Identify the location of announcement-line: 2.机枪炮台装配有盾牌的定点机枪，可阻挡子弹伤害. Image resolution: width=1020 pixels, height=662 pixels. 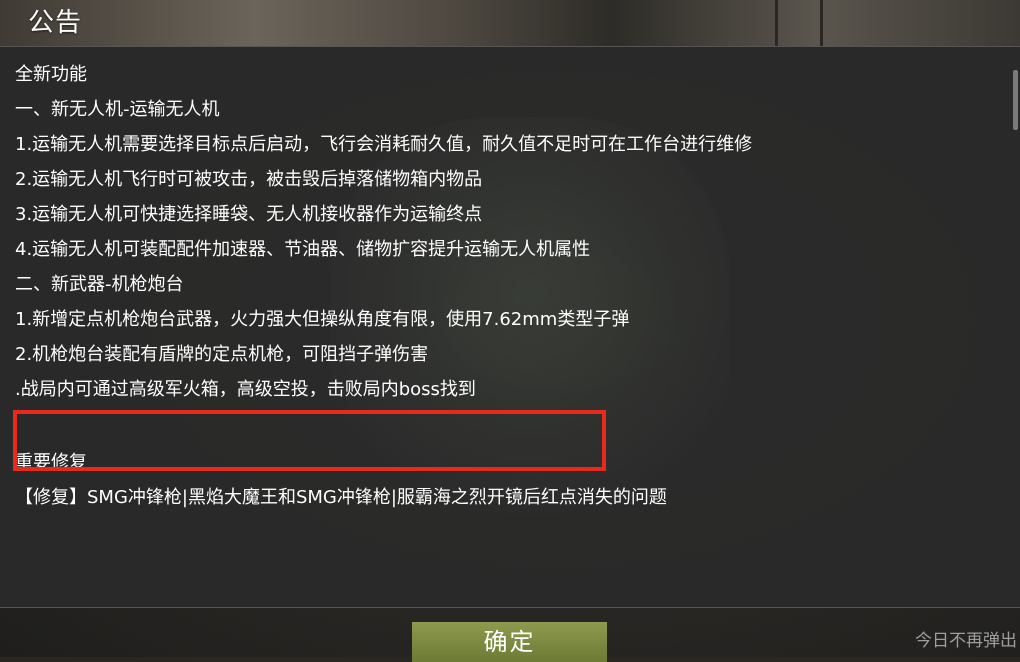
(222, 354).